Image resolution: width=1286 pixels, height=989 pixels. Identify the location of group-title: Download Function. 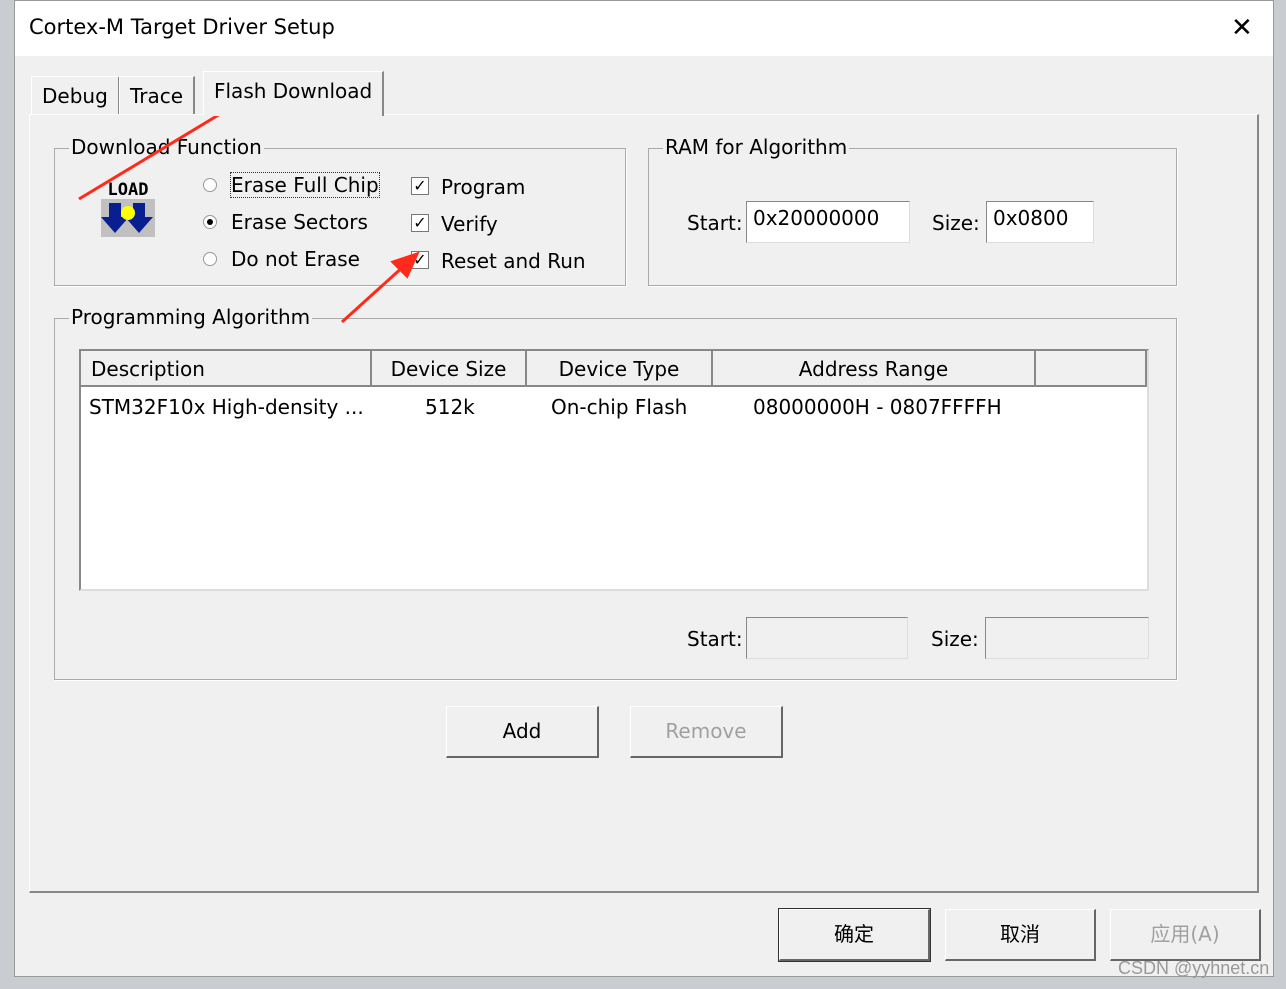
(166, 147).